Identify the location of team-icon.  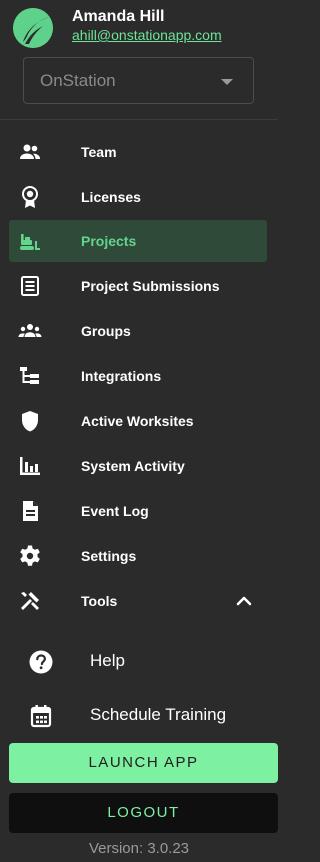
(30, 152).